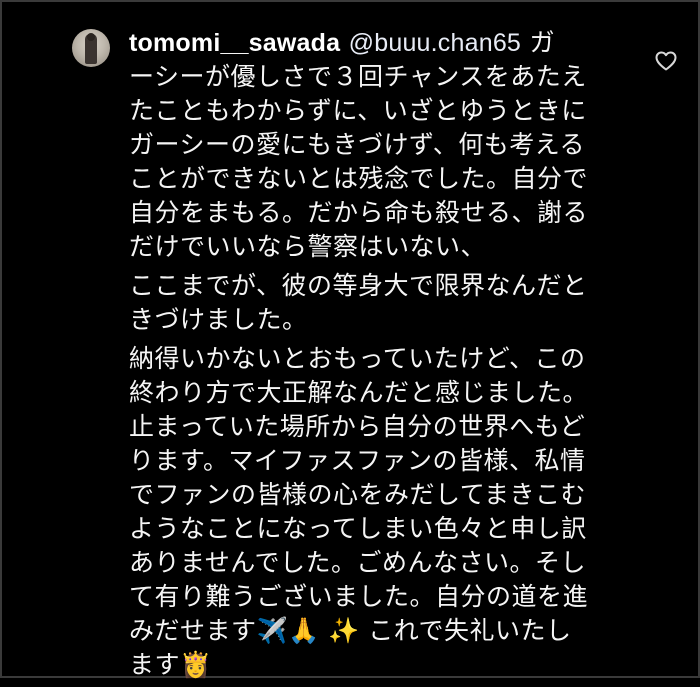  I want to click on comment-line: 納得いかないとおもっていたけど、この, so click(357, 358).